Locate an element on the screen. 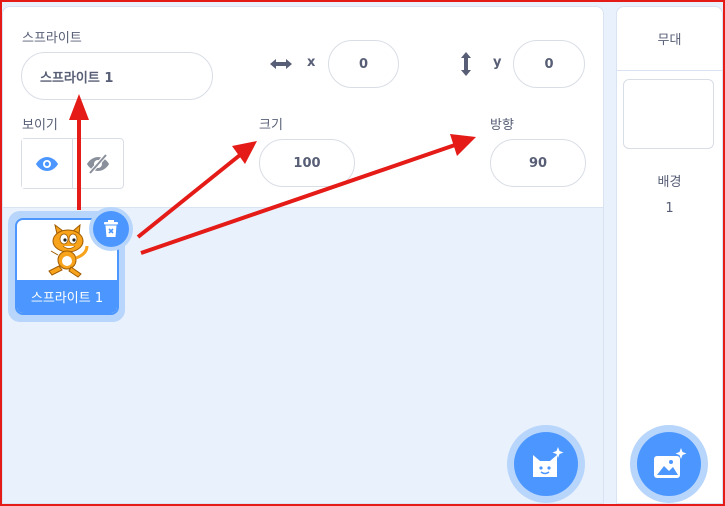 The height and width of the screenshot is (506, 725). show-label: 보이기 is located at coordinates (40, 125).